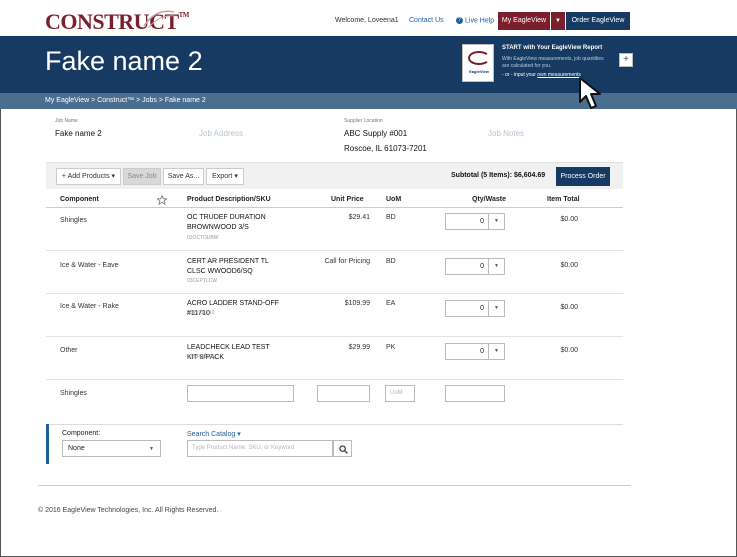 The width and height of the screenshot is (737, 557). Describe the element at coordinates (569, 307) in the screenshot. I see `row3-total: $0.00` at that location.